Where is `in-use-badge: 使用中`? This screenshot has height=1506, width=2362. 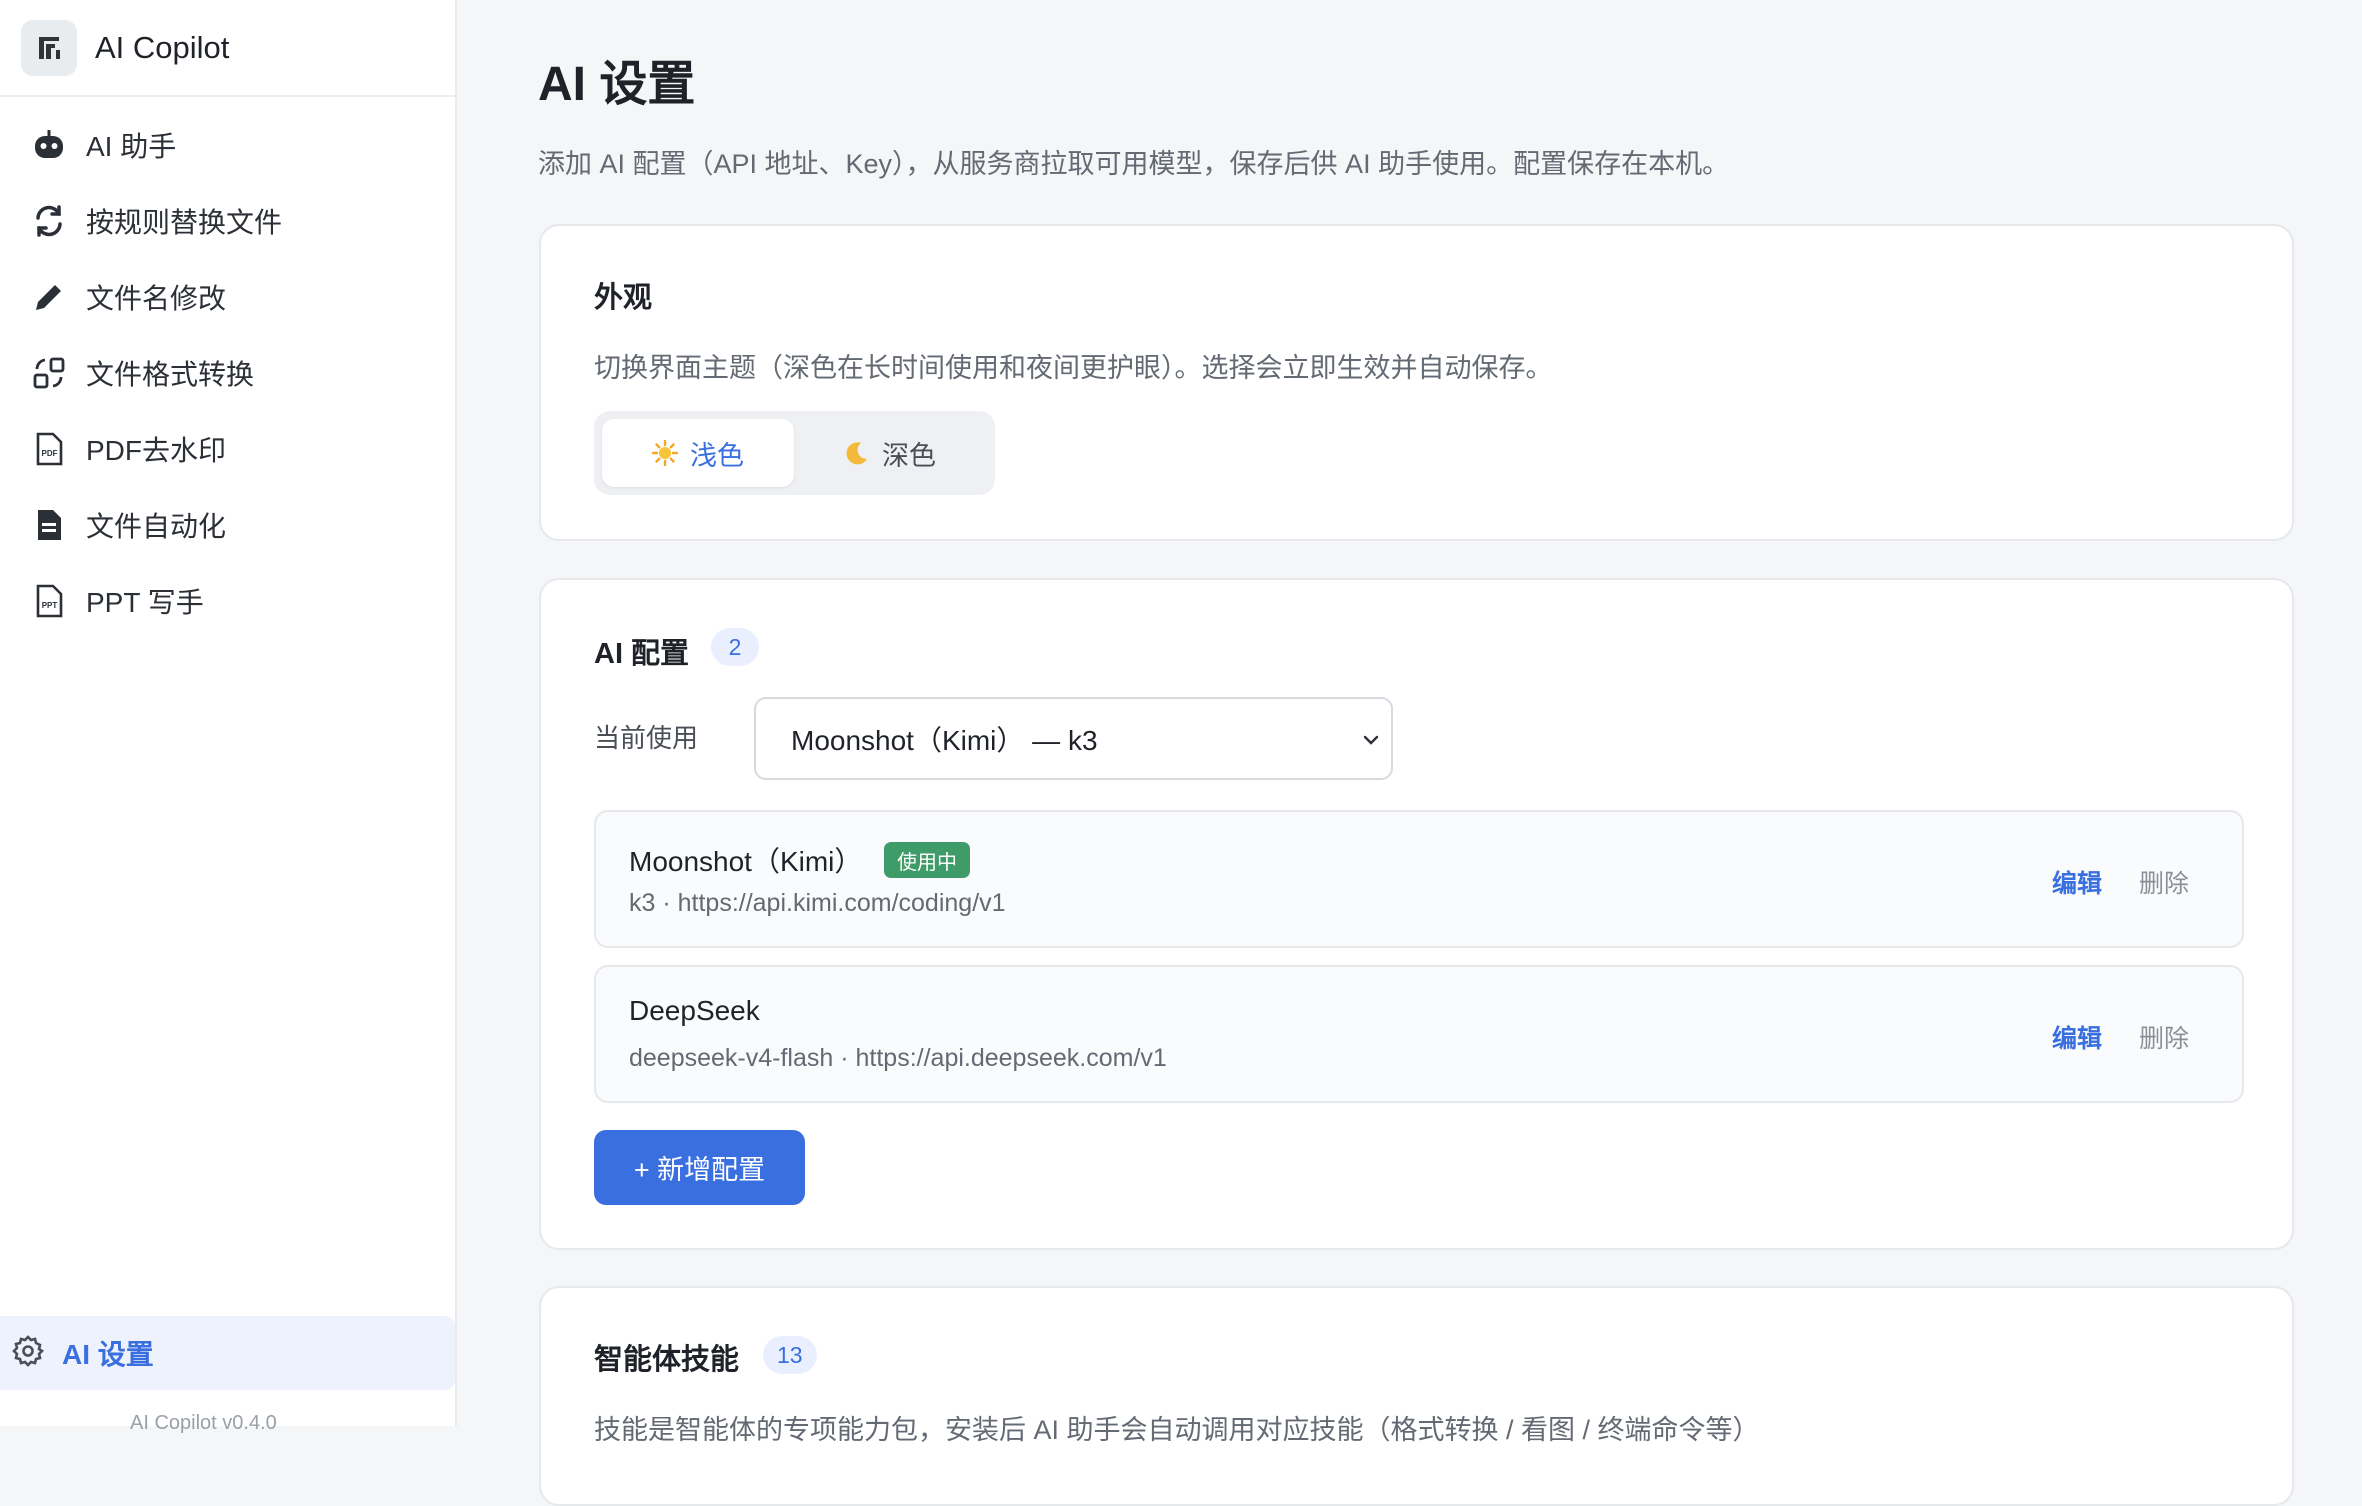 in-use-badge: 使用中 is located at coordinates (927, 860).